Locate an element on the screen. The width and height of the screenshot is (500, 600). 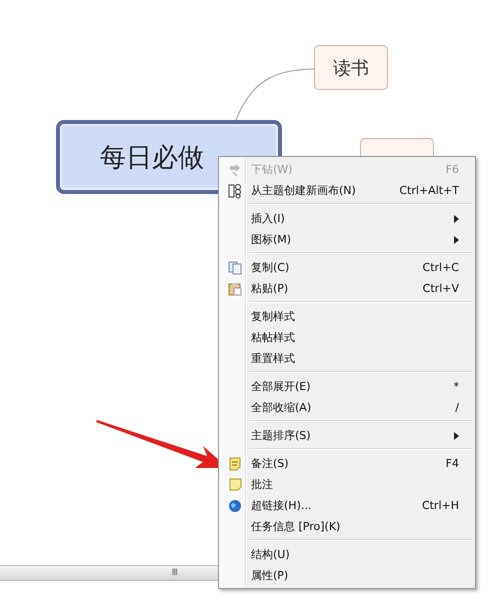
menu-item: 重置样式 is located at coordinates (347, 358).